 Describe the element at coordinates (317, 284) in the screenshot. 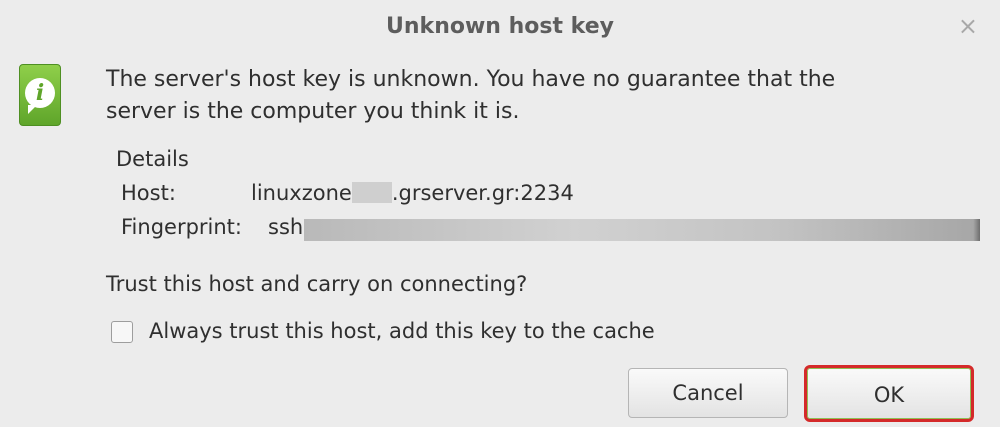

I see `trust-question: Trust this host and carry on connecting?` at that location.